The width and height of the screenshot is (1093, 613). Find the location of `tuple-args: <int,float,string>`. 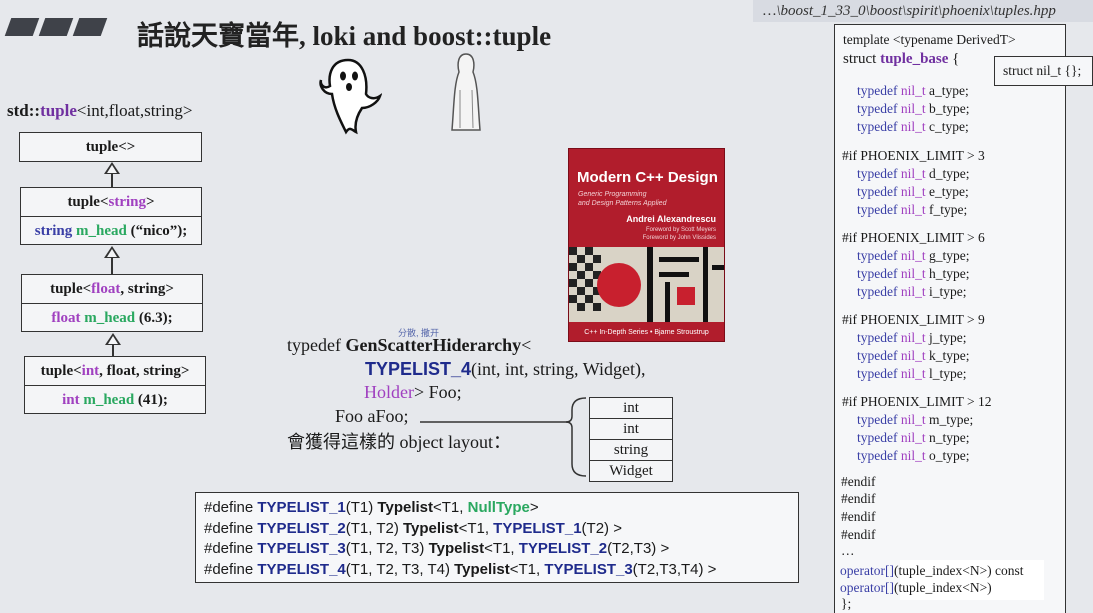

tuple-args: <int,float,string> is located at coordinates (134, 110).